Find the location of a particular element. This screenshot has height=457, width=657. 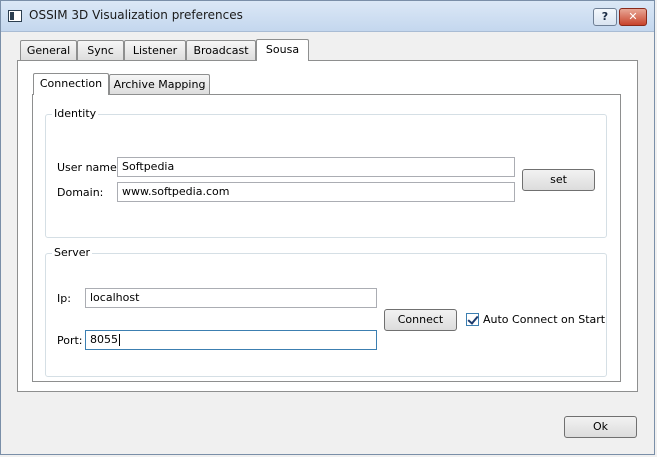

tab-archive-mapping: Archive Mapping is located at coordinates (159, 84).